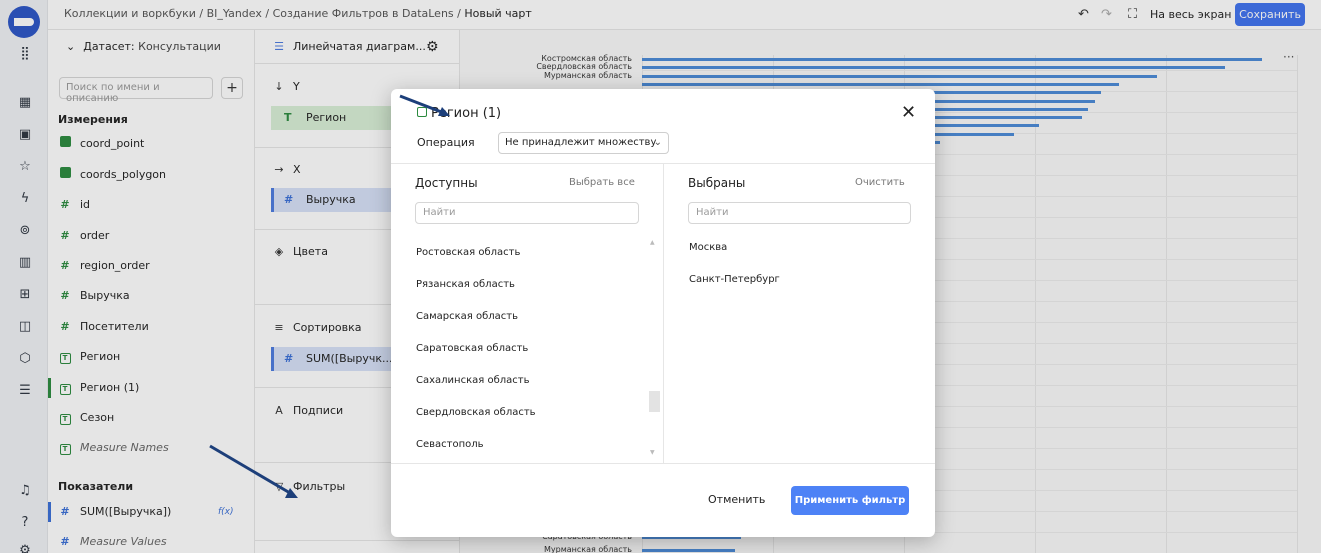 This screenshot has height=553, width=1321. I want to click on scrollbar-thumb, so click(654, 401).